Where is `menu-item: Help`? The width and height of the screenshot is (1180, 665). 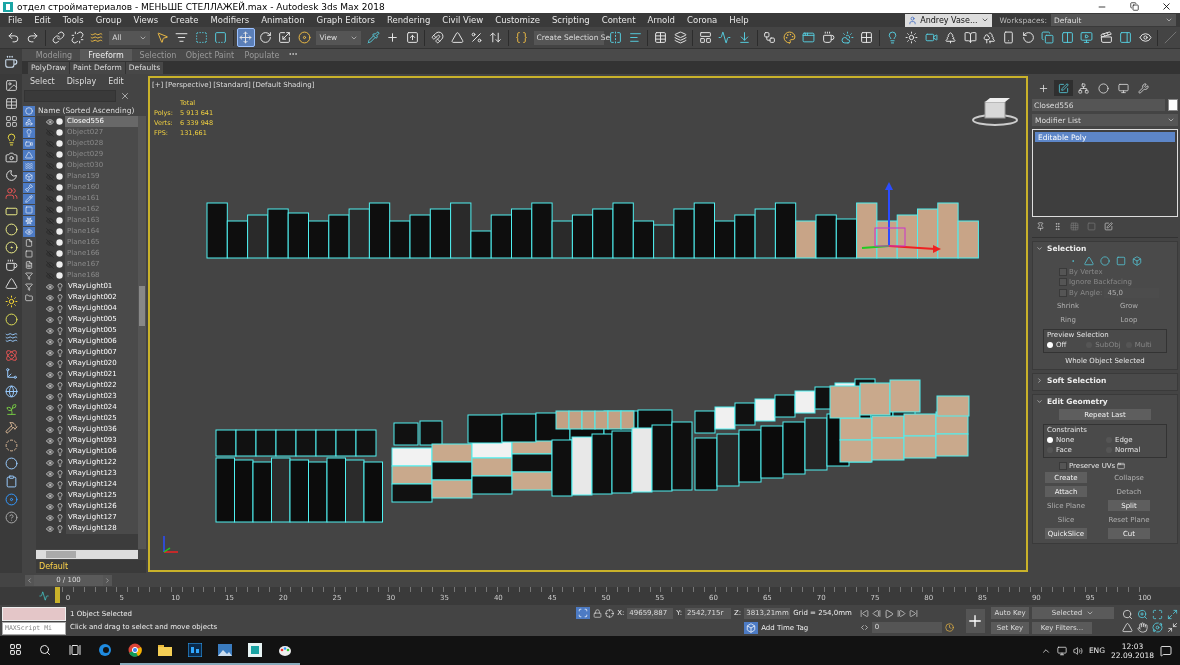 menu-item: Help is located at coordinates (741, 20).